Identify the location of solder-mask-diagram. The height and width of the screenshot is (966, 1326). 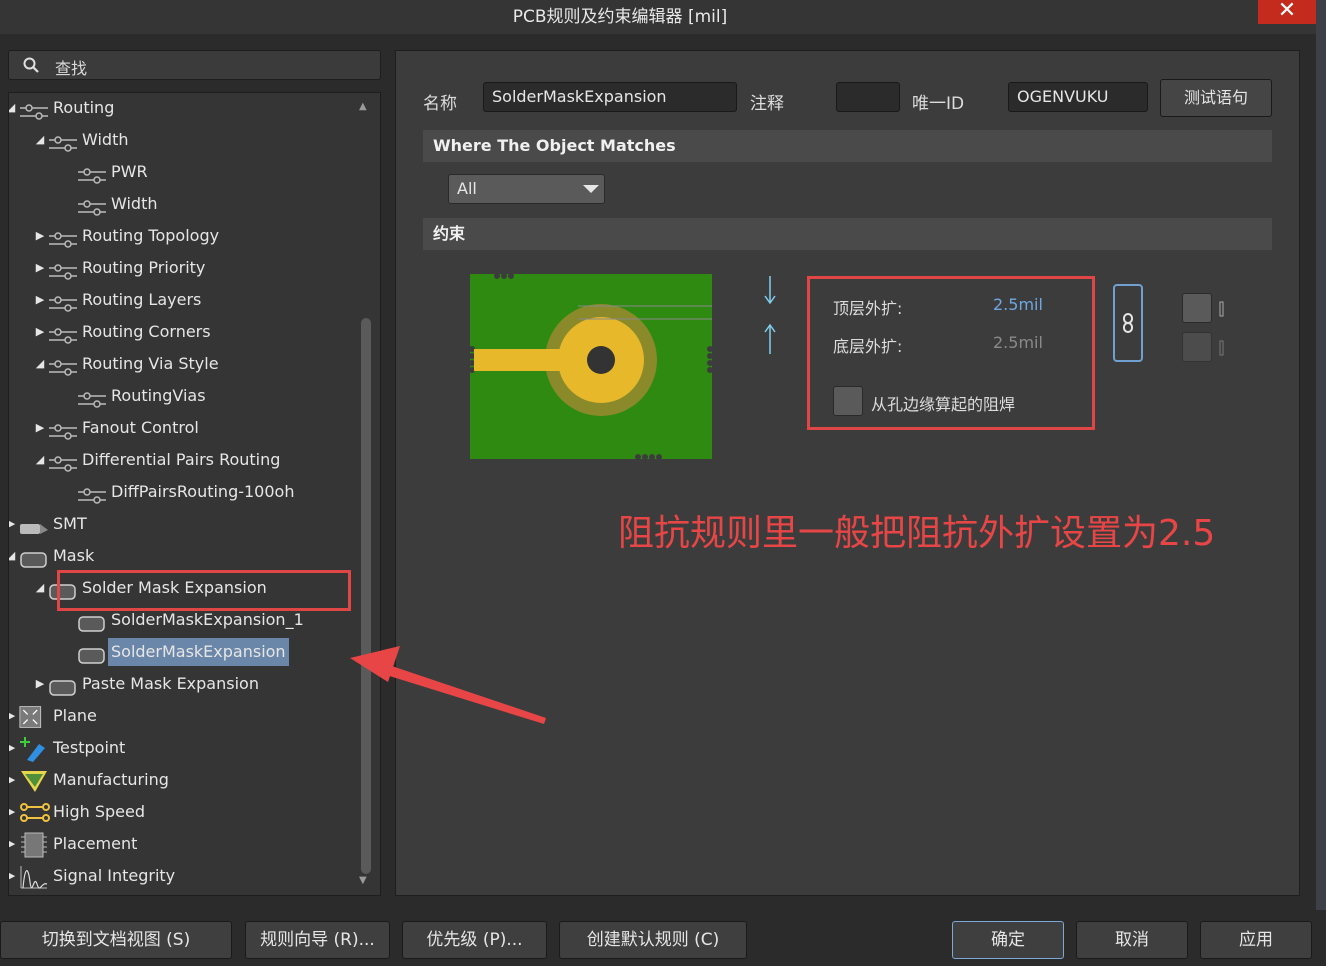
(591, 366).